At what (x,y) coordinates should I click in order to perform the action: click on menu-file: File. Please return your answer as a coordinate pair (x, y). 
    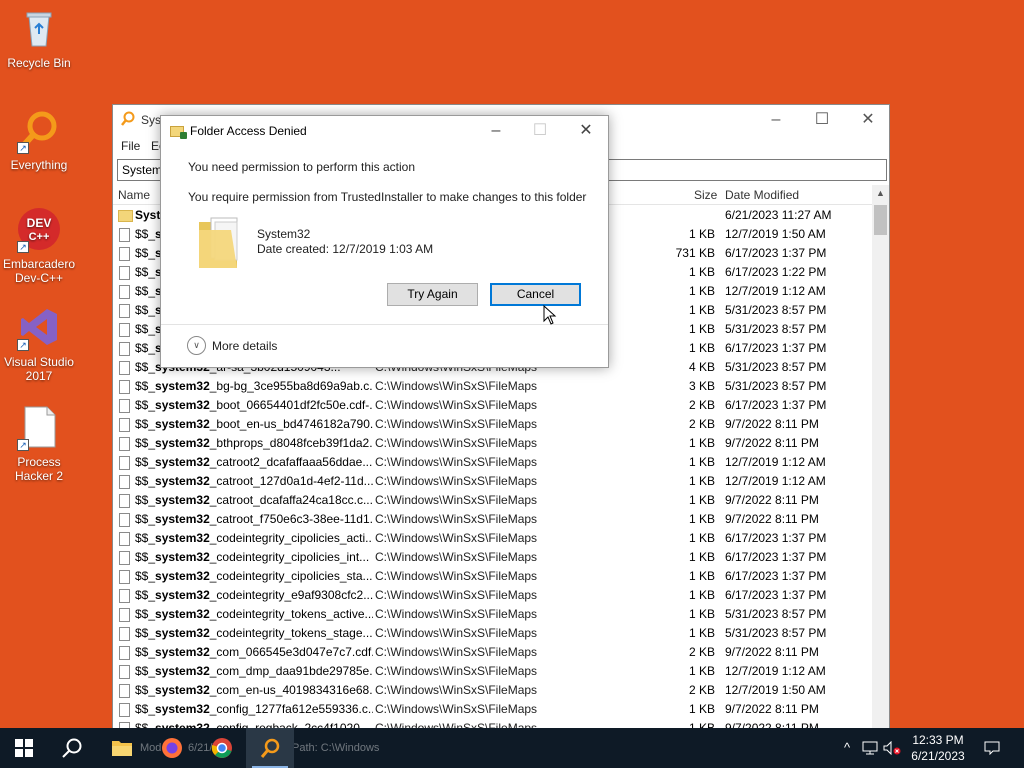
    Looking at the image, I should click on (130, 146).